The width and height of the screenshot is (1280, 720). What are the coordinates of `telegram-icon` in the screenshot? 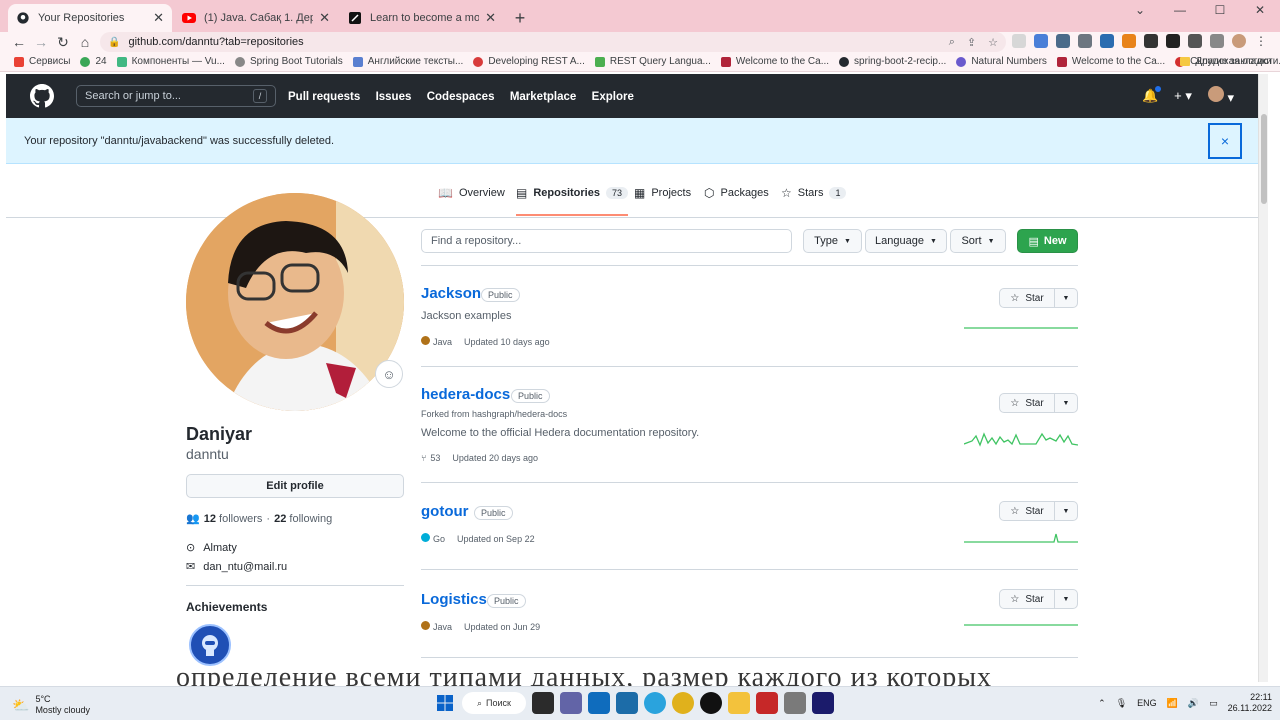 It's located at (655, 703).